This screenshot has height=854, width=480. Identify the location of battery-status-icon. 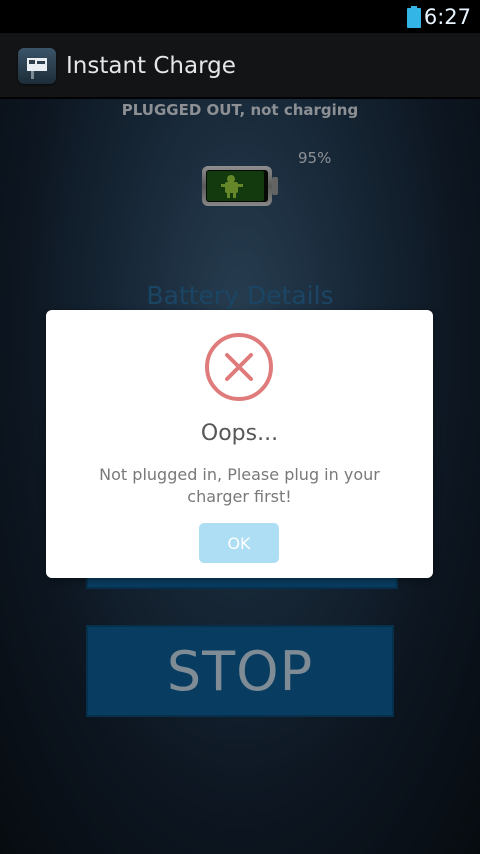
(414, 17).